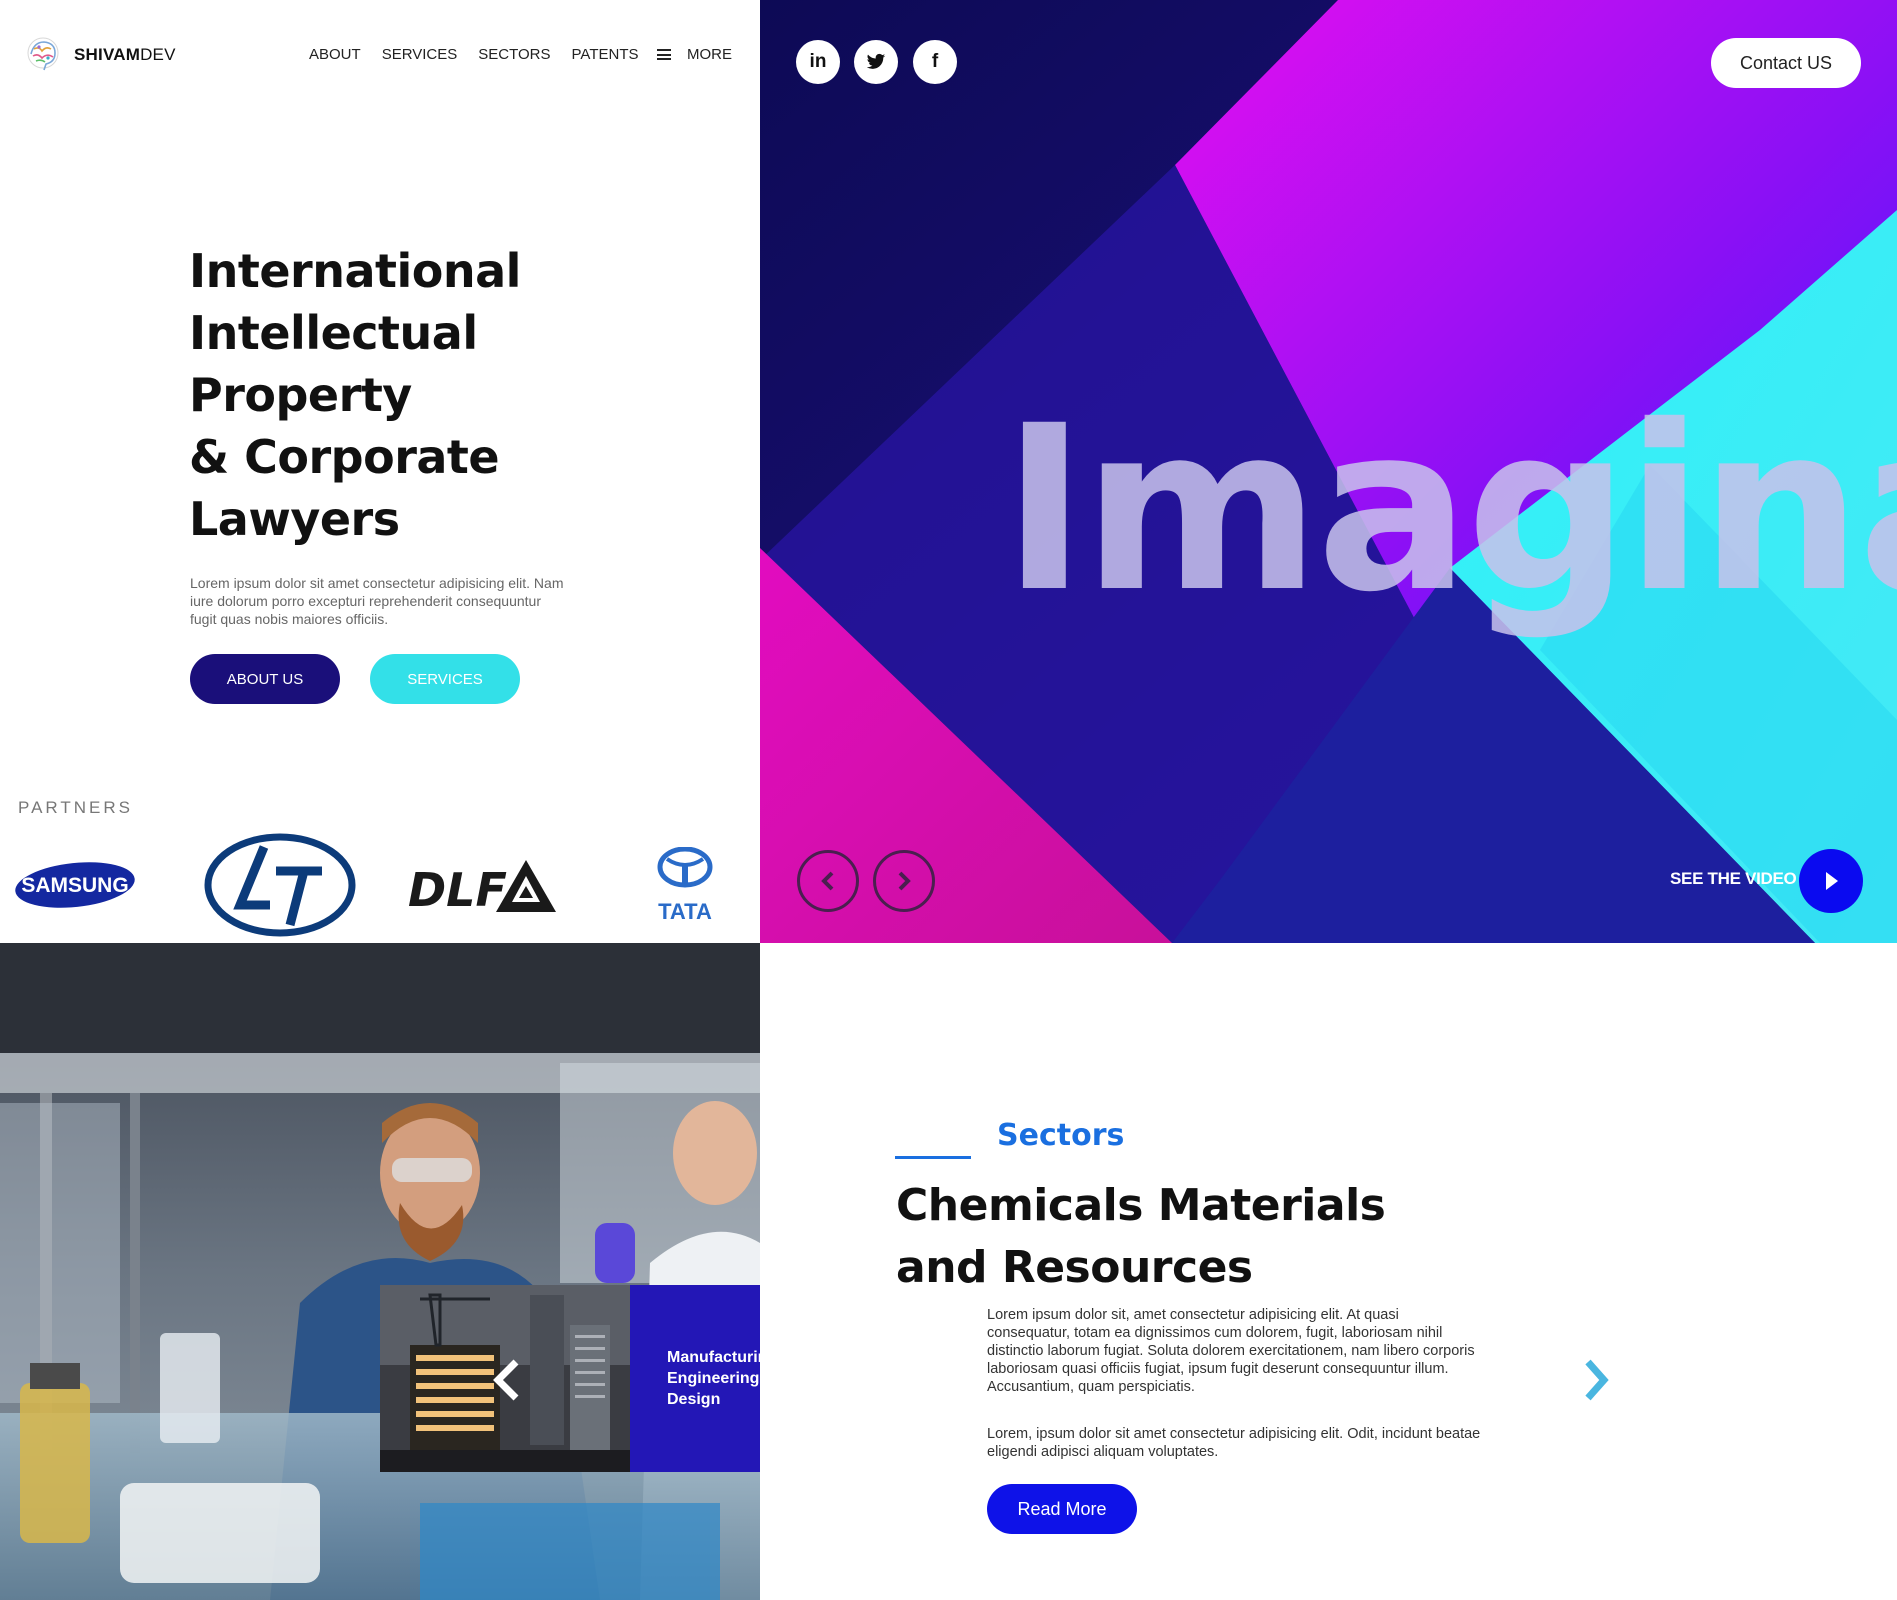 The width and height of the screenshot is (1897, 1600). I want to click on banner-big-word: Imagination, so click(1449, 509).